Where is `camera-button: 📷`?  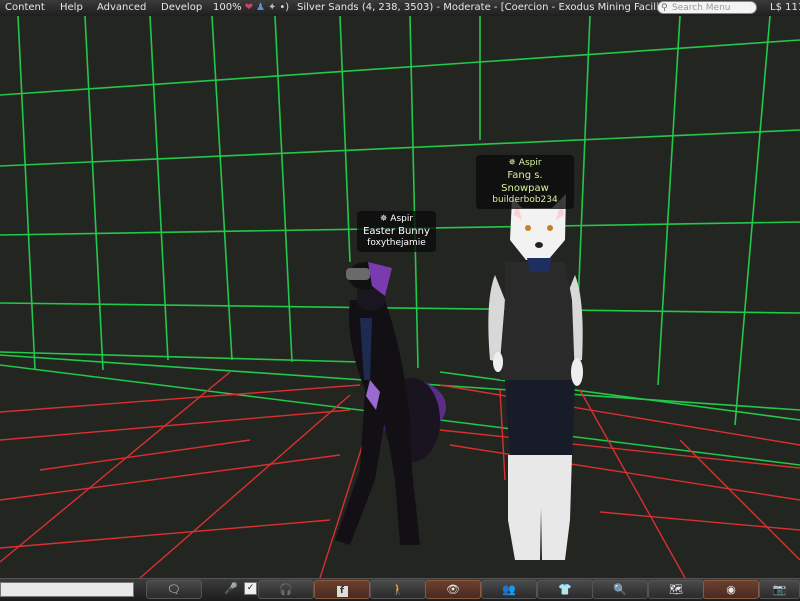 camera-button: 📷 is located at coordinates (779, 589).